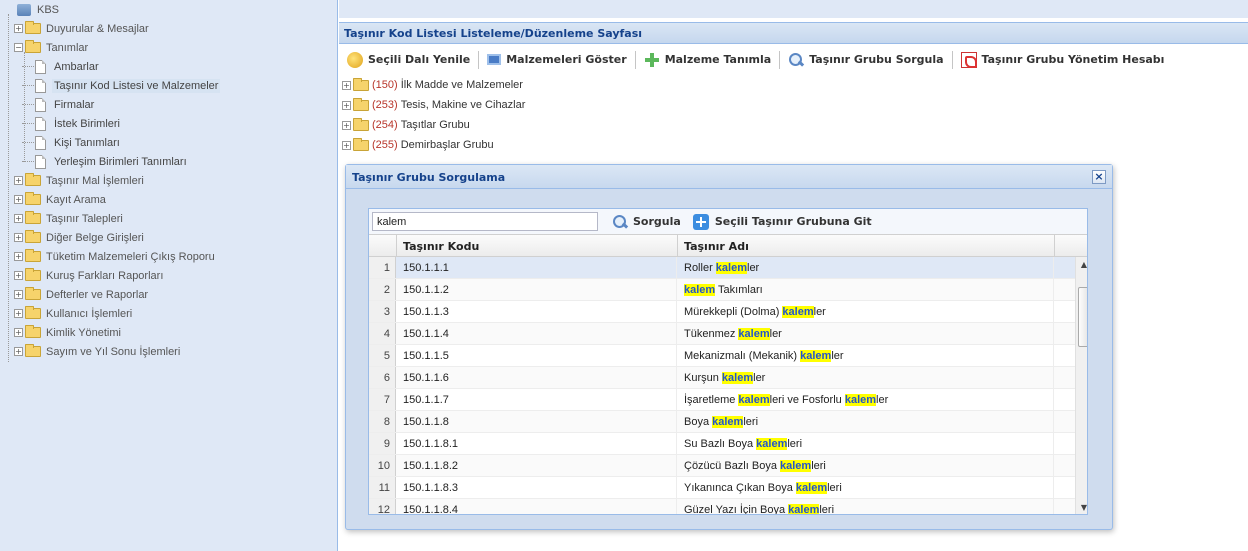  Describe the element at coordinates (432, 85) in the screenshot. I see `category-tree-item: + (150) İlk Madde ve Malzemeler` at that location.